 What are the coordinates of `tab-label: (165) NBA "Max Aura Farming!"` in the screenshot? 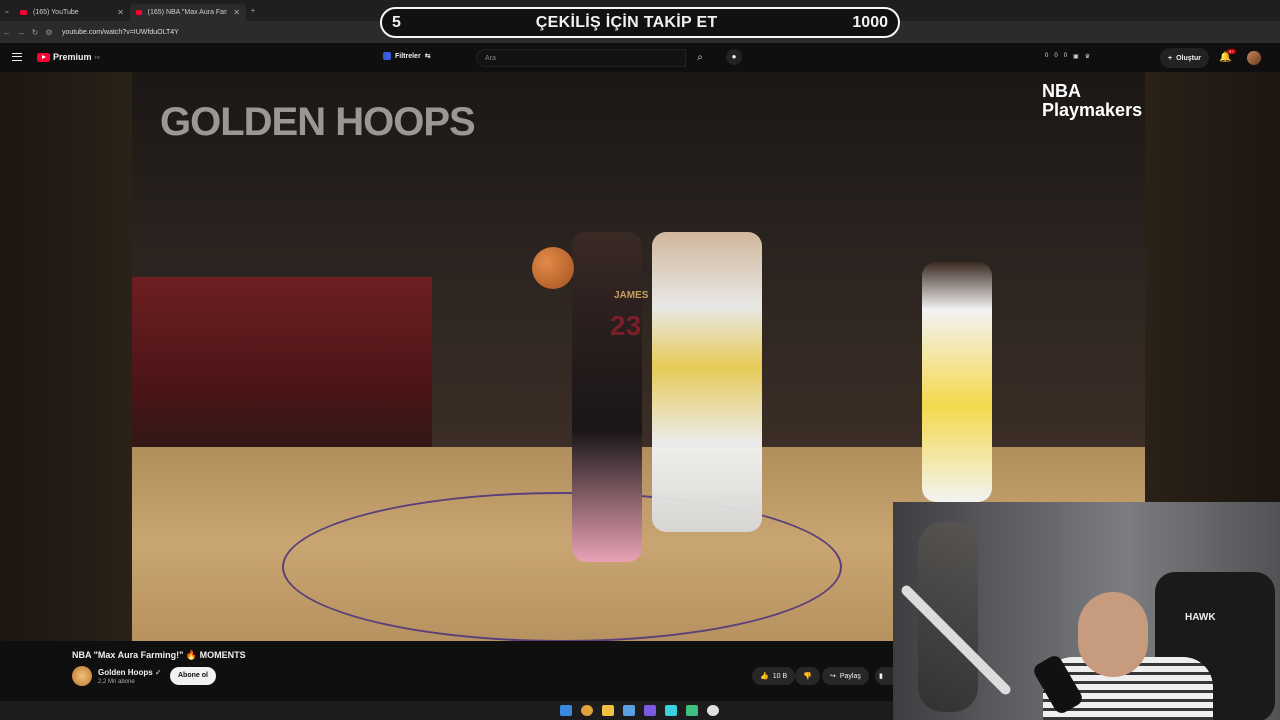 It's located at (187, 12).